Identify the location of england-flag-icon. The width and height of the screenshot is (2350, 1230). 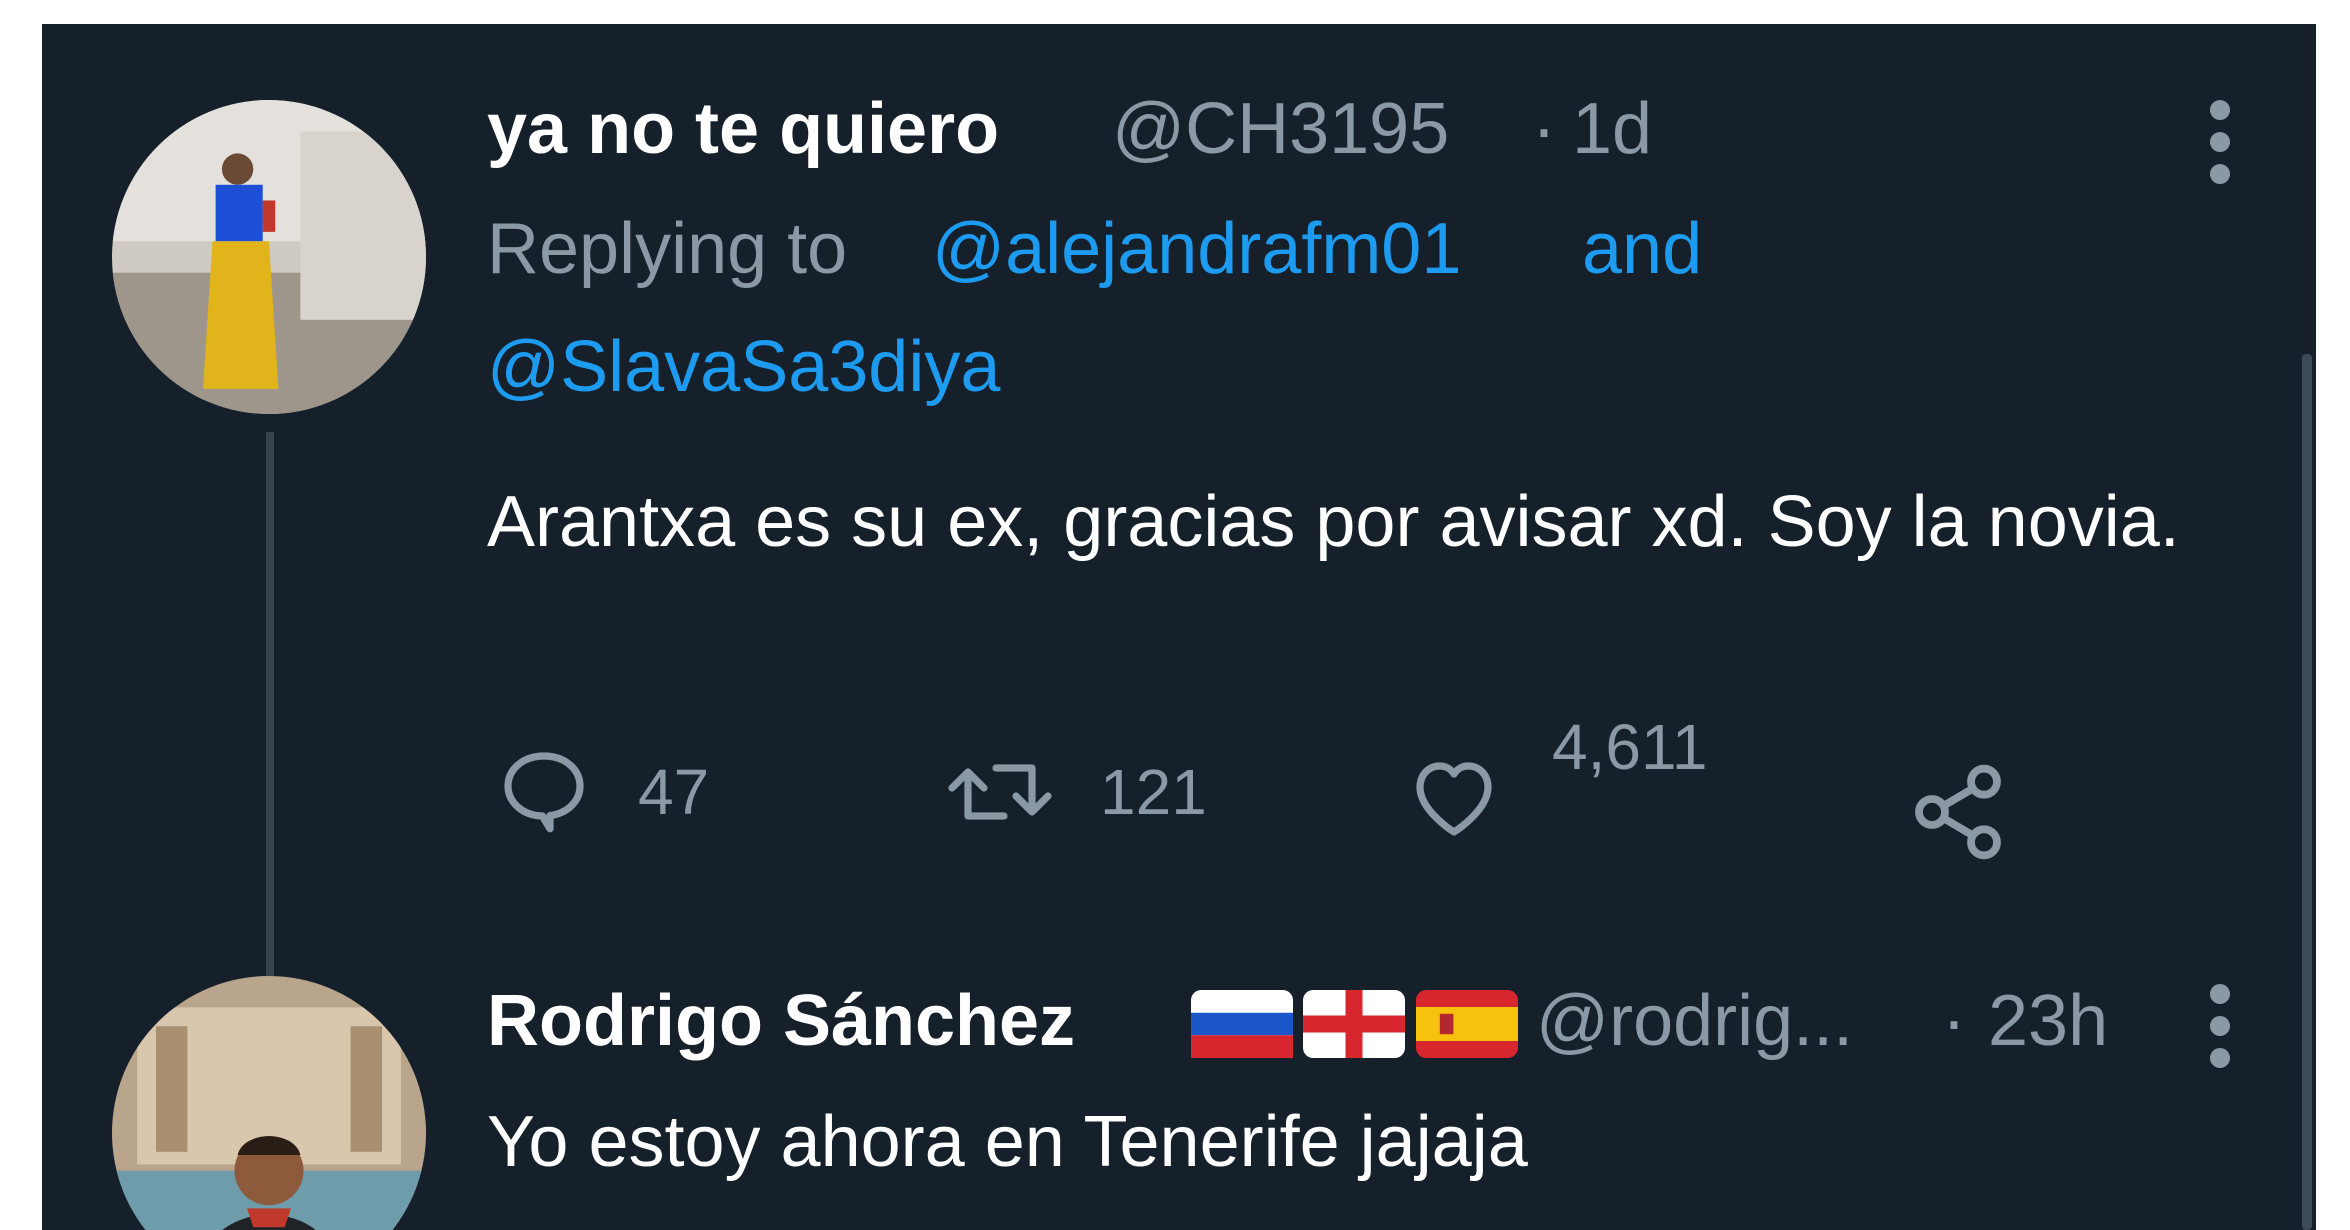
(1354, 1024).